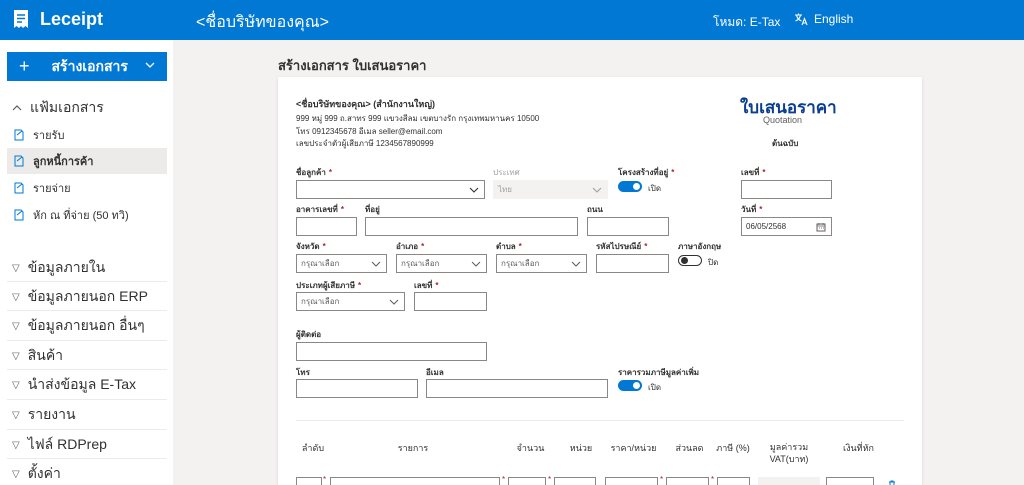 The height and width of the screenshot is (485, 1024). I want to click on sidebar-group-settings: ▽ ตั้งค่า, so click(86, 474).